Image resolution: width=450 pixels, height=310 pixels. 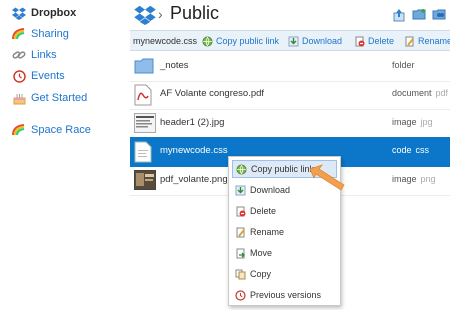 What do you see at coordinates (248, 41) in the screenshot?
I see `copy-public-link-label: Copy public link` at bounding box center [248, 41].